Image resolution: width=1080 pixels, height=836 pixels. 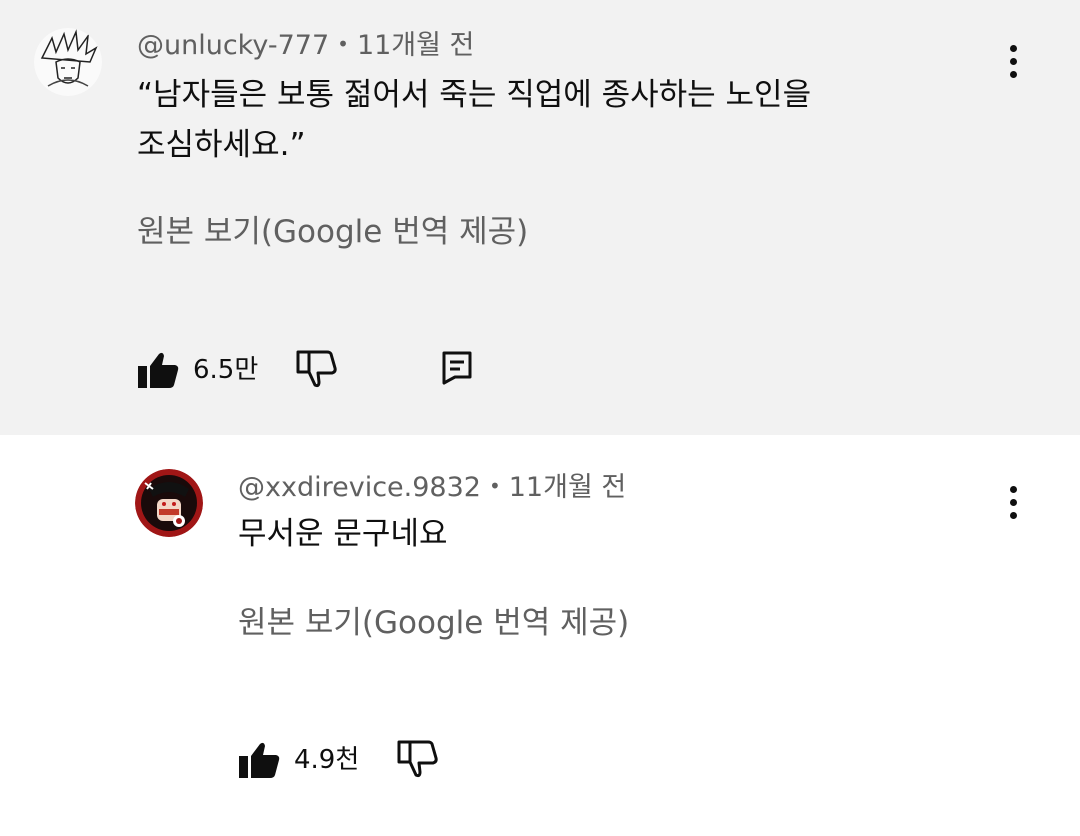 I want to click on comment-text: “남자들은 보통 젊어서 죽는 직업에 종사하는 노인을 조심하세요.”, so click(x=474, y=120).